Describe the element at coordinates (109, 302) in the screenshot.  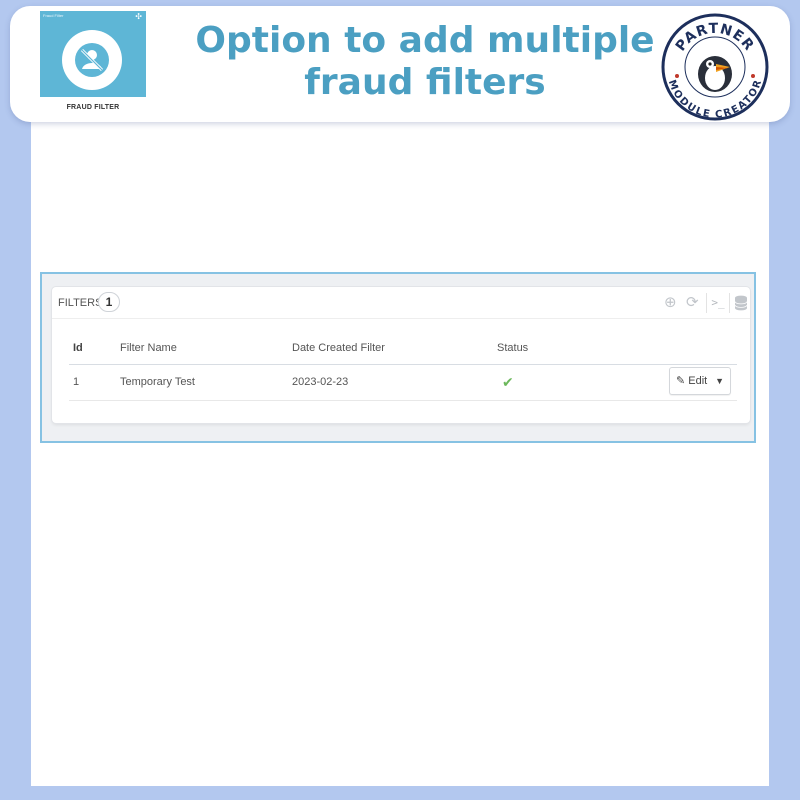
I see `filter-count-badge: 1` at that location.